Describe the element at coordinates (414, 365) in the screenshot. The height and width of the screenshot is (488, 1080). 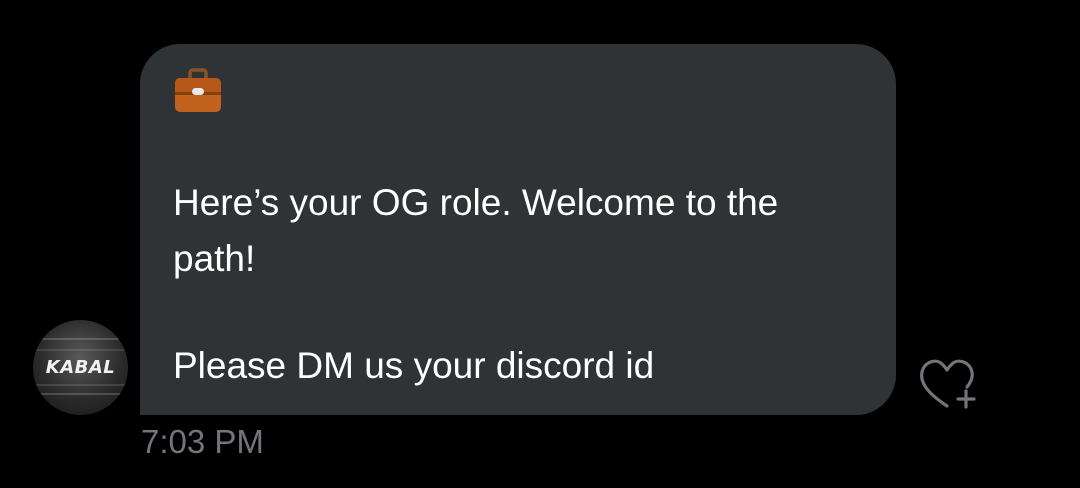
I see `message-text-line-3: Please DM us your discord id` at that location.